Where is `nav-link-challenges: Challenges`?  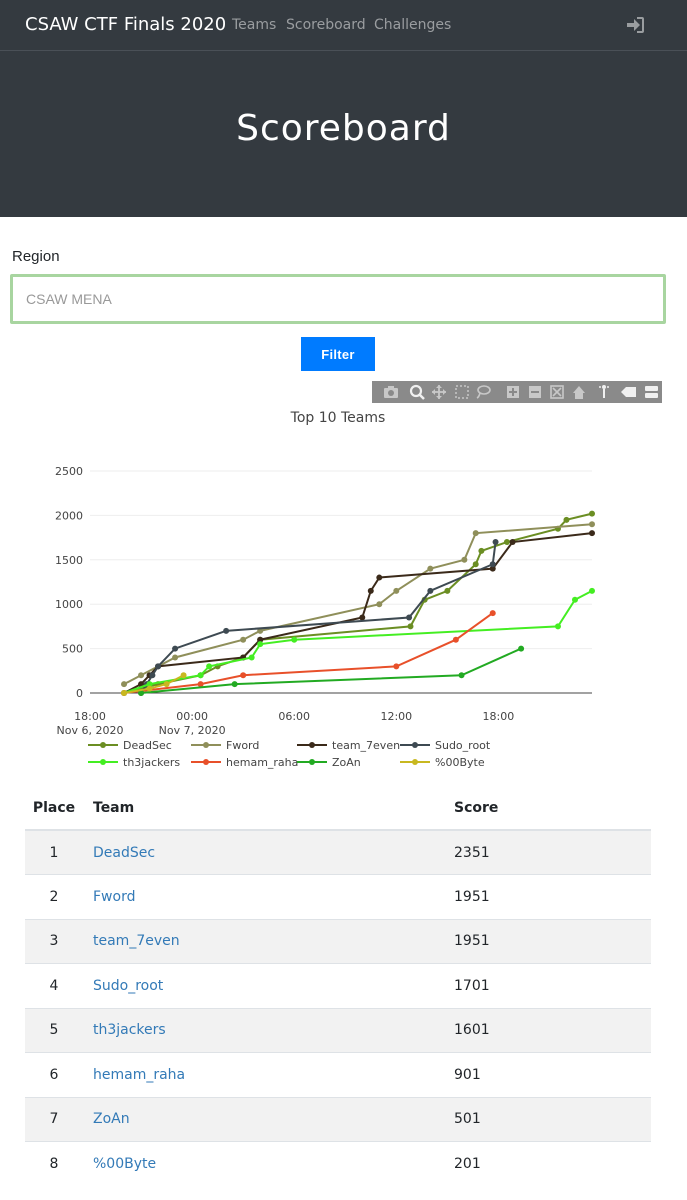 nav-link-challenges: Challenges is located at coordinates (412, 25).